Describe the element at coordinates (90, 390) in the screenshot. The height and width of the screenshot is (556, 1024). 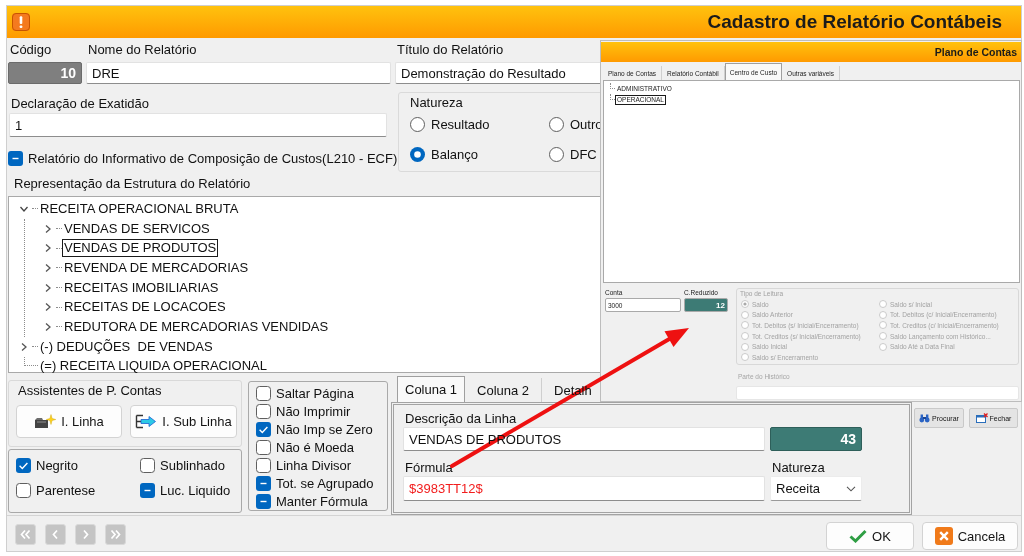
I see `group-title: Assistentes de P. Contas` at that location.